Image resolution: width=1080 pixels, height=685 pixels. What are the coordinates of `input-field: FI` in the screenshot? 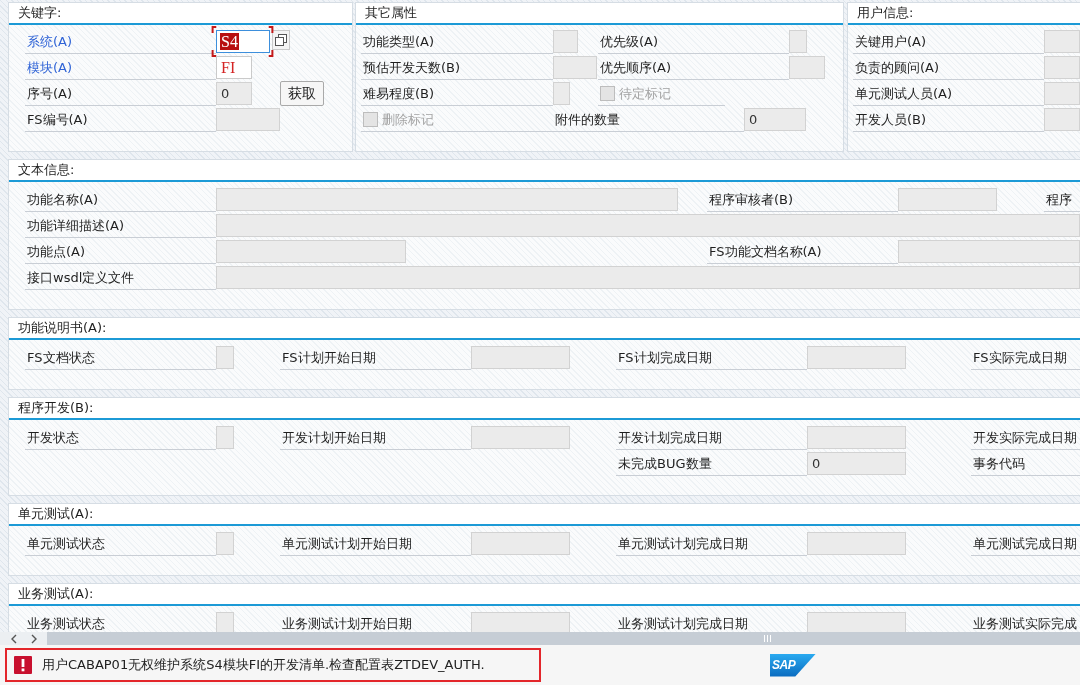 It's located at (234, 67).